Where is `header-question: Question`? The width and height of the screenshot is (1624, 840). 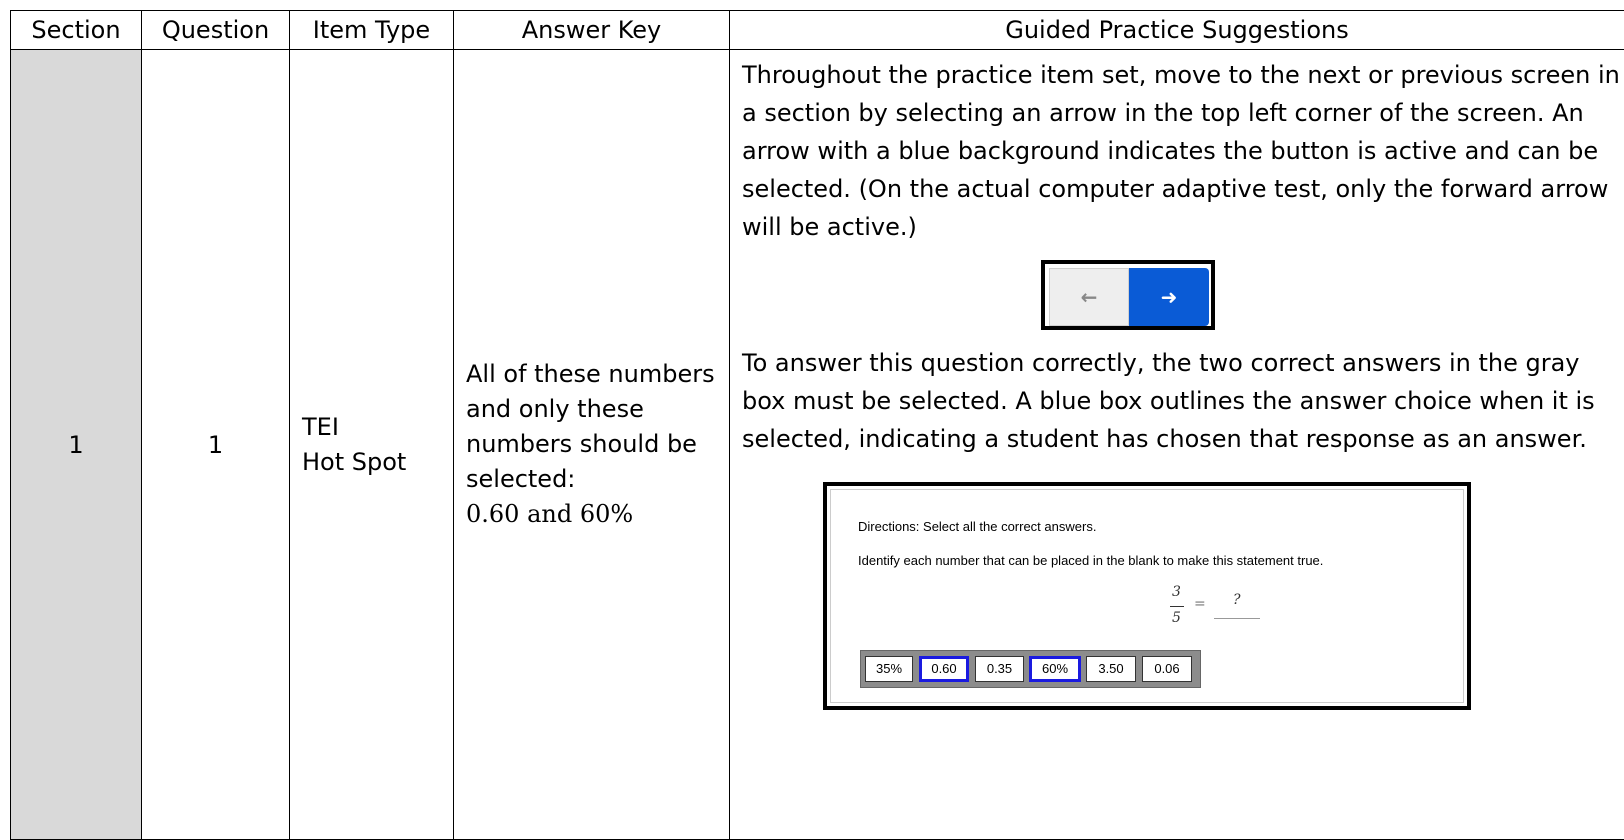 header-question: Question is located at coordinates (216, 30).